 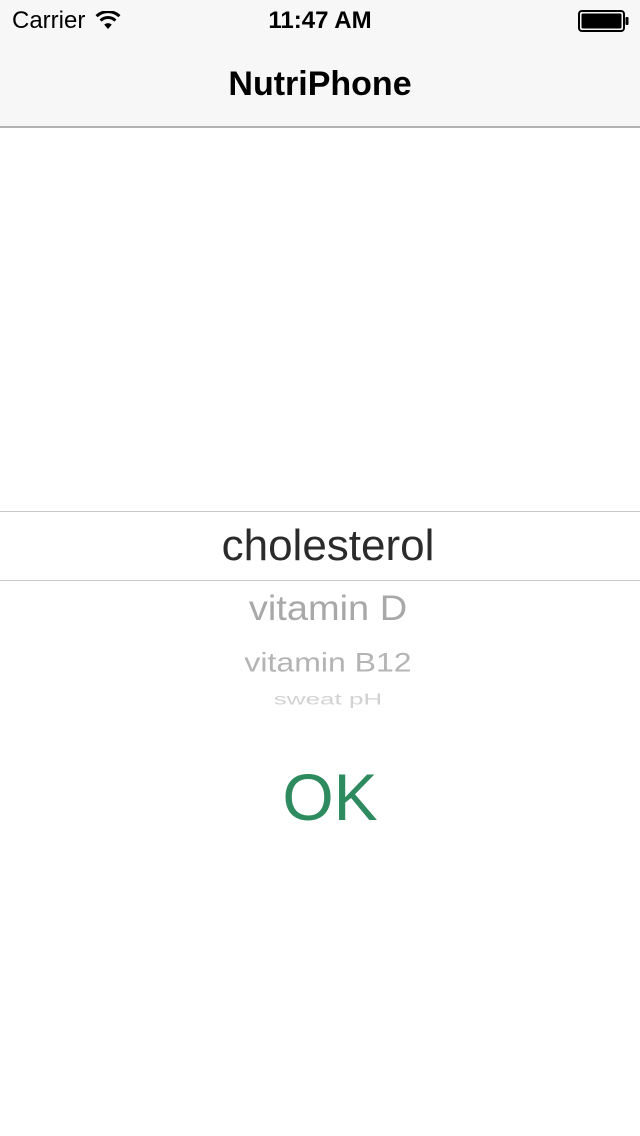 I want to click on picker-row-selected: cholesterol, so click(x=320, y=546).